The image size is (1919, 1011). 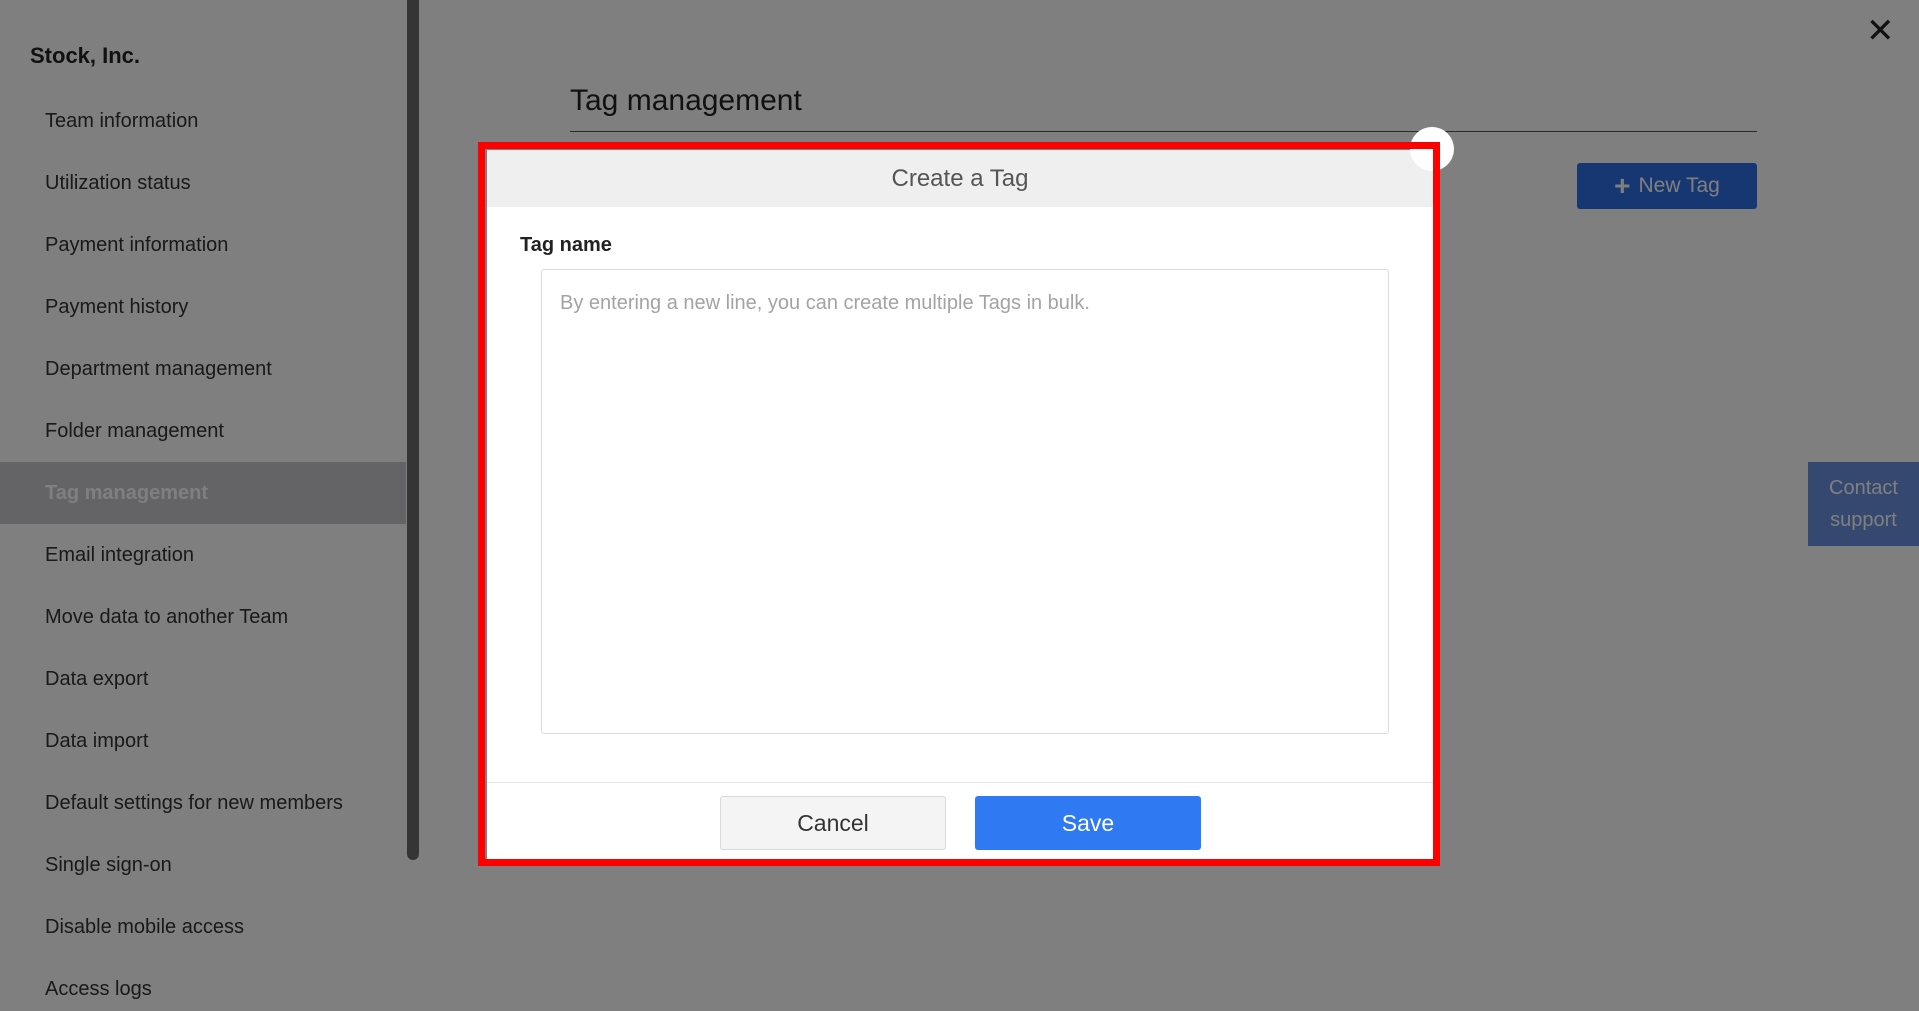 I want to click on tag-name-label: Tag name, so click(x=566, y=245).